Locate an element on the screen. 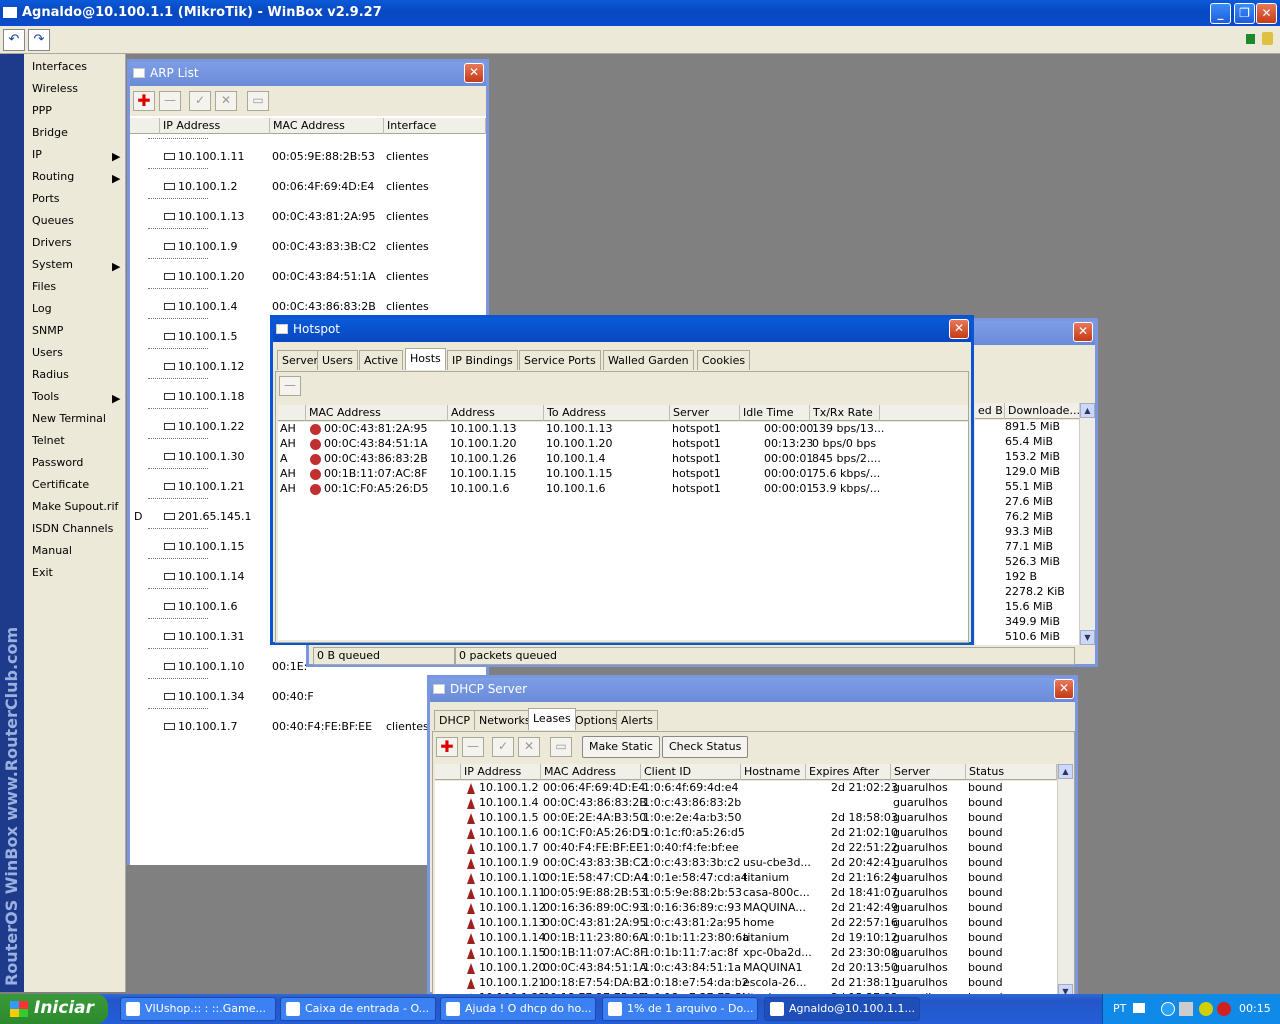  menu-item: Manual is located at coordinates (52, 554).